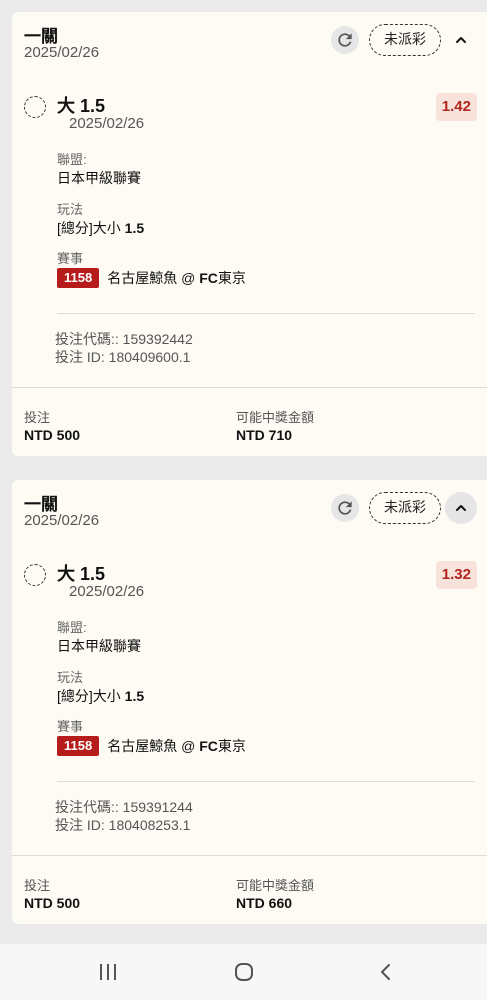 This screenshot has height=1000, width=487. I want to click on back-button, so click(386, 972).